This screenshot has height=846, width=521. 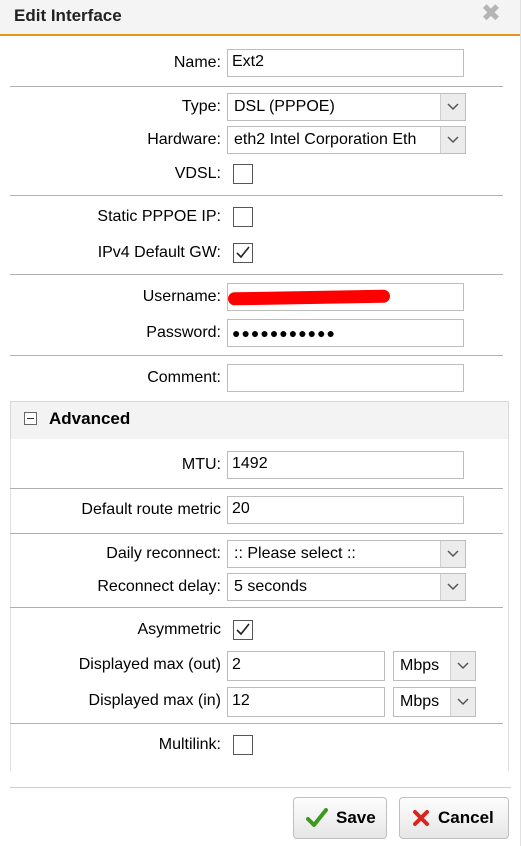 I want to click on cancel-button: Cancel, so click(x=454, y=818).